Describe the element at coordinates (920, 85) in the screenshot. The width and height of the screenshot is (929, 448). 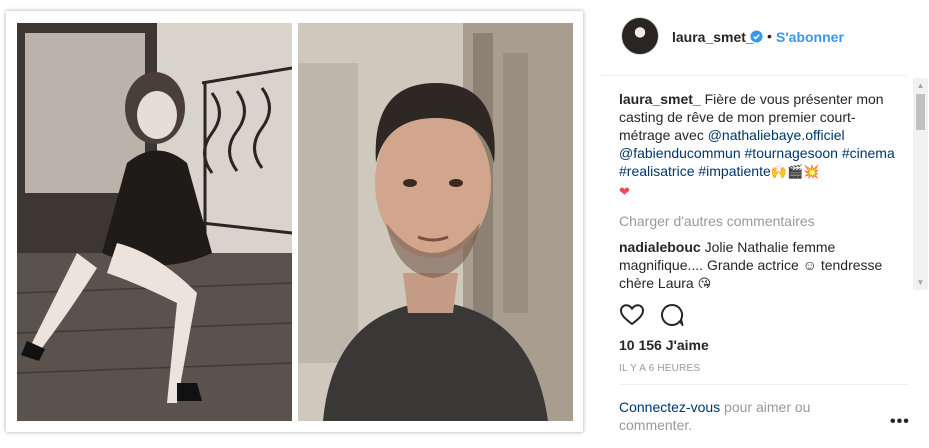
I see `scroll-up-arrow-icon: ▲` at that location.